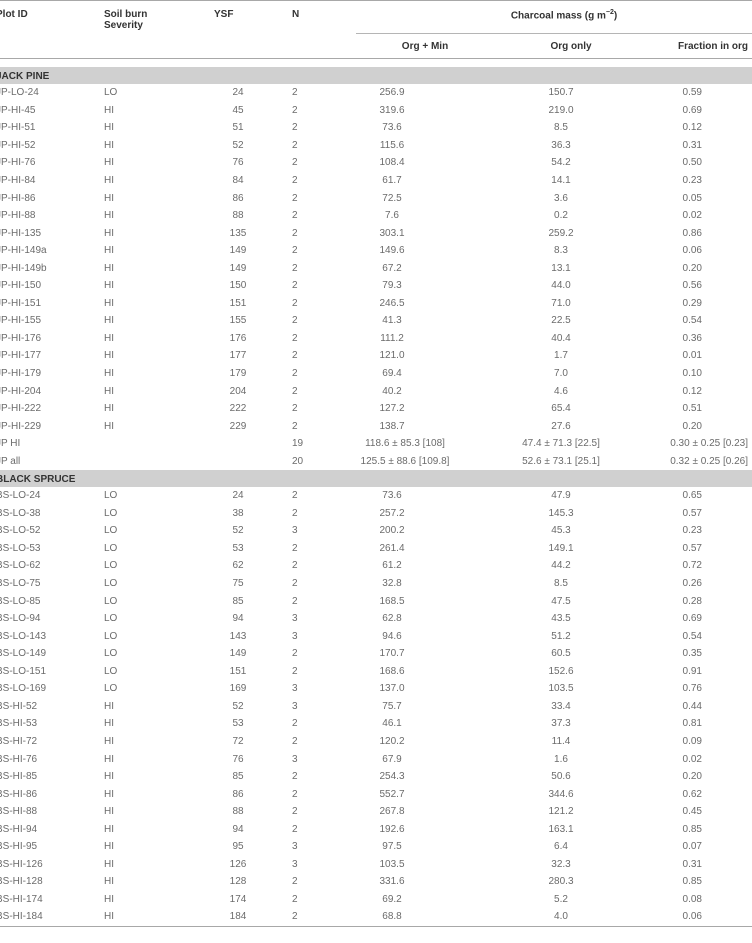 Image resolution: width=752 pixels, height=943 pixels. Describe the element at coordinates (392, 724) in the screenshot. I see `cell-om: 46.1` at that location.